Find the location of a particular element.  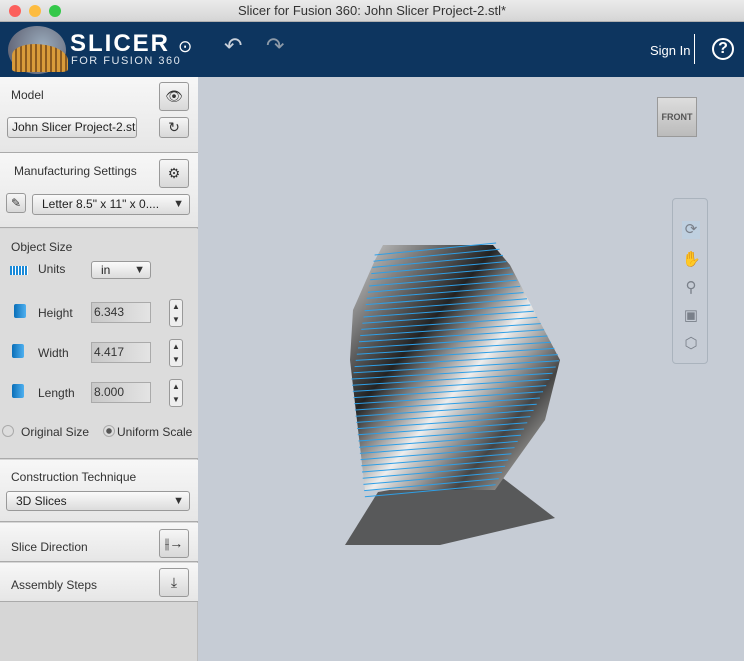

slice-direction-button: ⫲→ is located at coordinates (174, 543).